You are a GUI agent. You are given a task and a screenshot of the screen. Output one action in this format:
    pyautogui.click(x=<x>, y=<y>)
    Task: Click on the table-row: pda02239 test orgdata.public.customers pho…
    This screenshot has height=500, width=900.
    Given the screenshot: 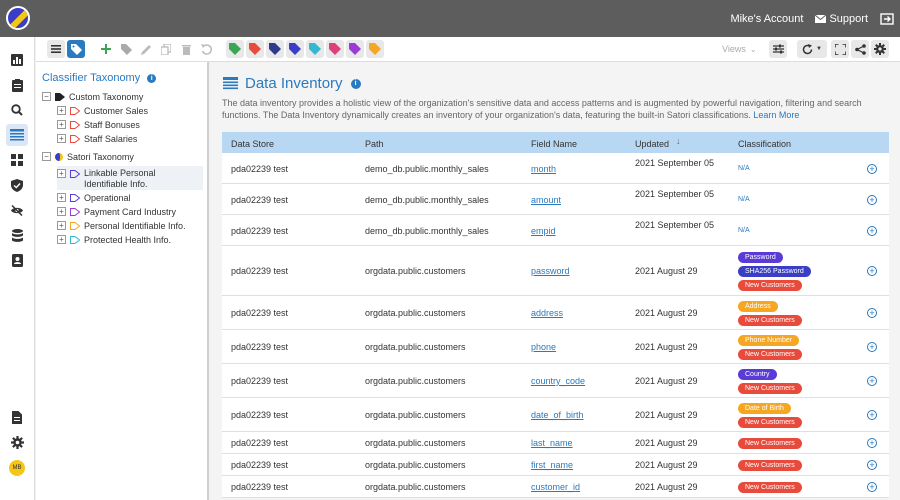 What is the action you would take?
    pyautogui.click(x=555, y=347)
    